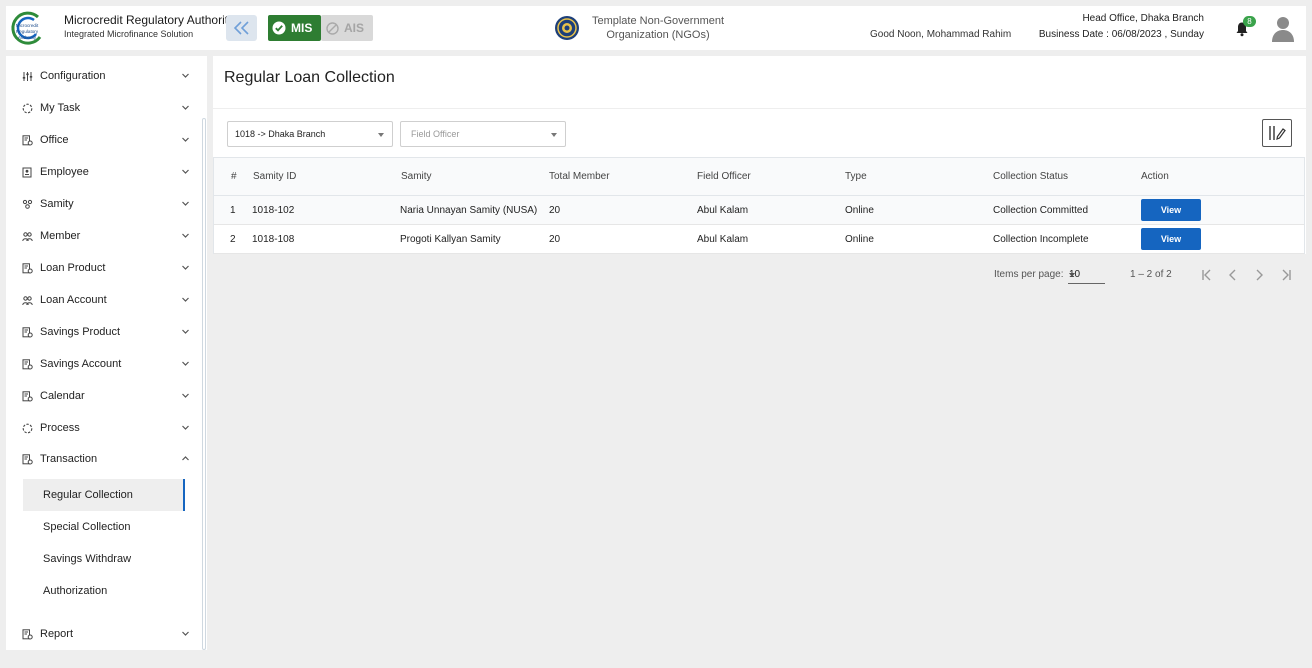  I want to click on sidebar-item-savings-account: Savings Account, so click(106, 364).